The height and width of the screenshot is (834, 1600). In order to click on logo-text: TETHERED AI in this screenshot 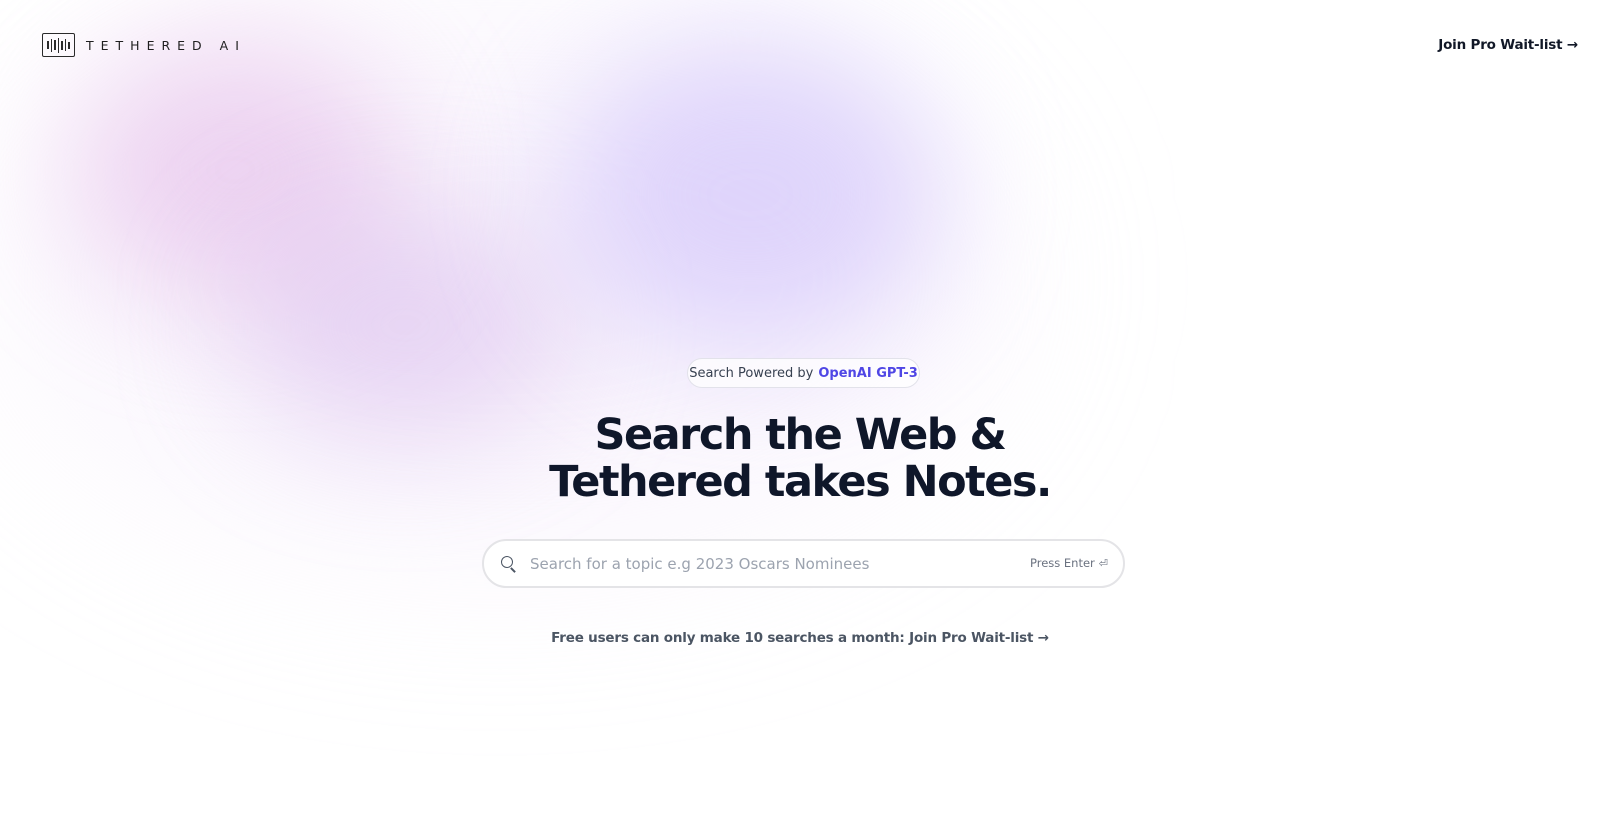, I will do `click(166, 45)`.